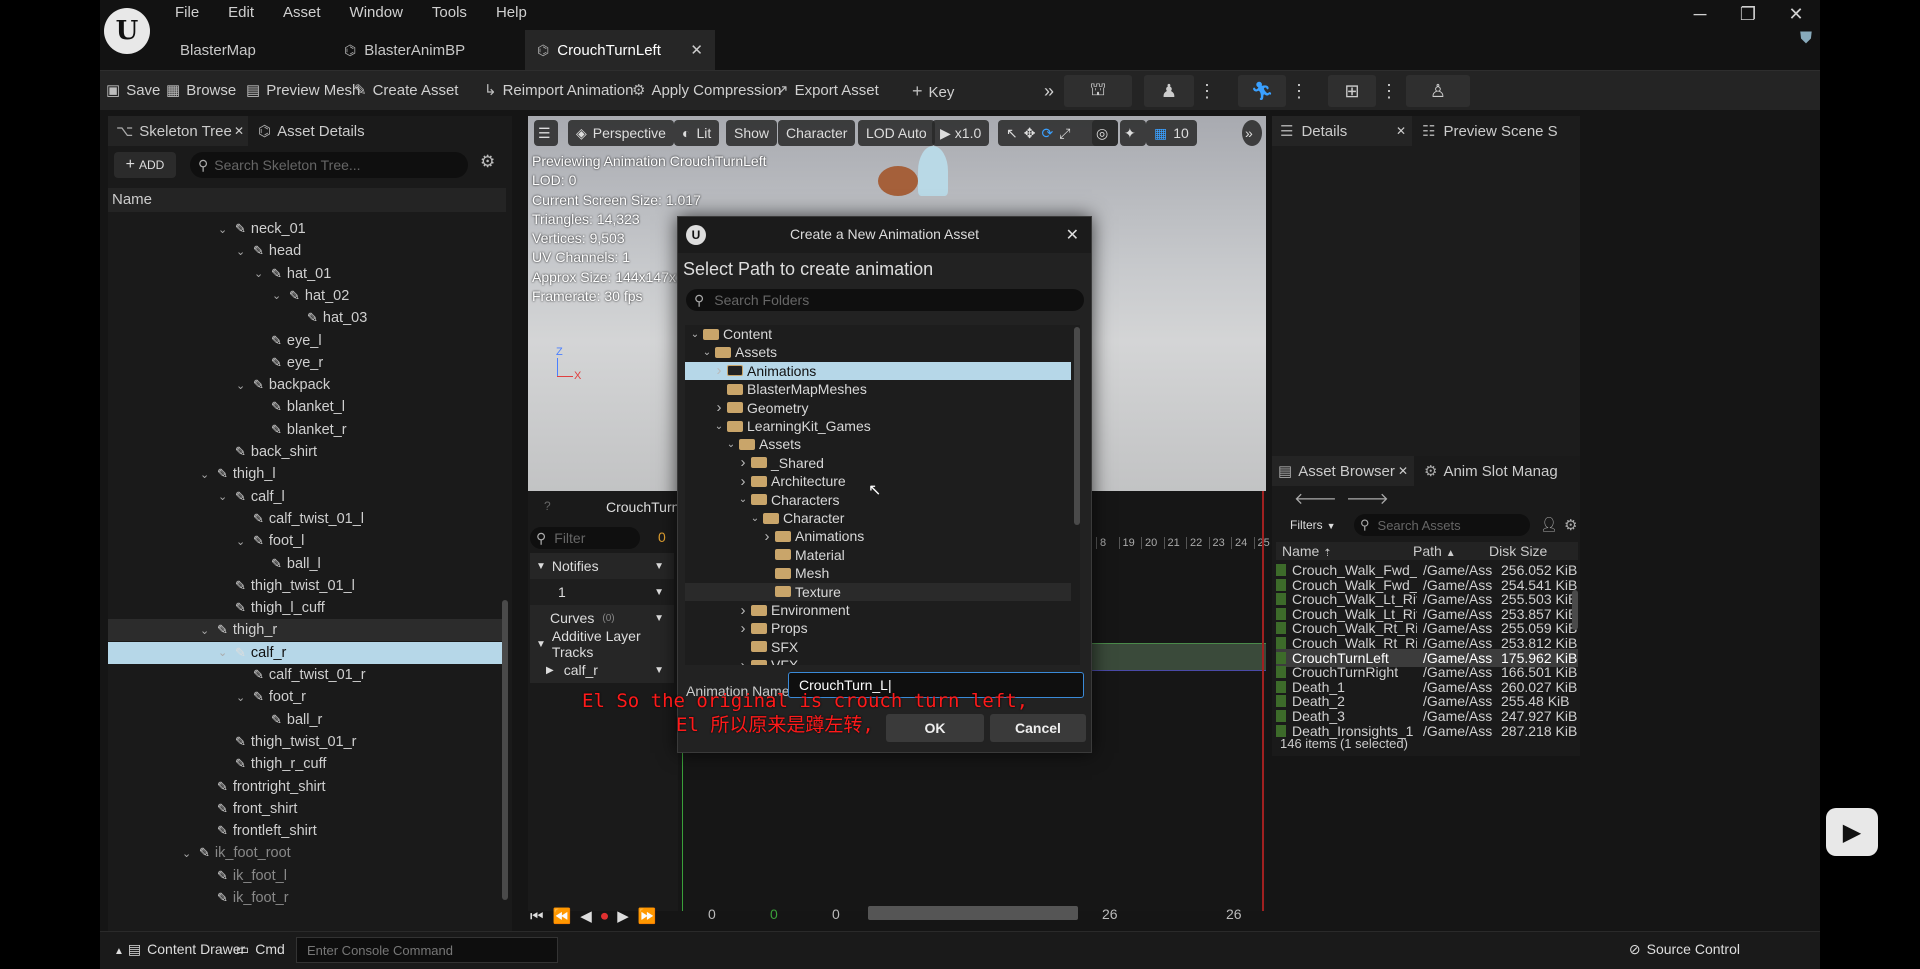 This screenshot has width=1920, height=969. I want to click on track-filter-input: ⚲ Filter, so click(585, 538).